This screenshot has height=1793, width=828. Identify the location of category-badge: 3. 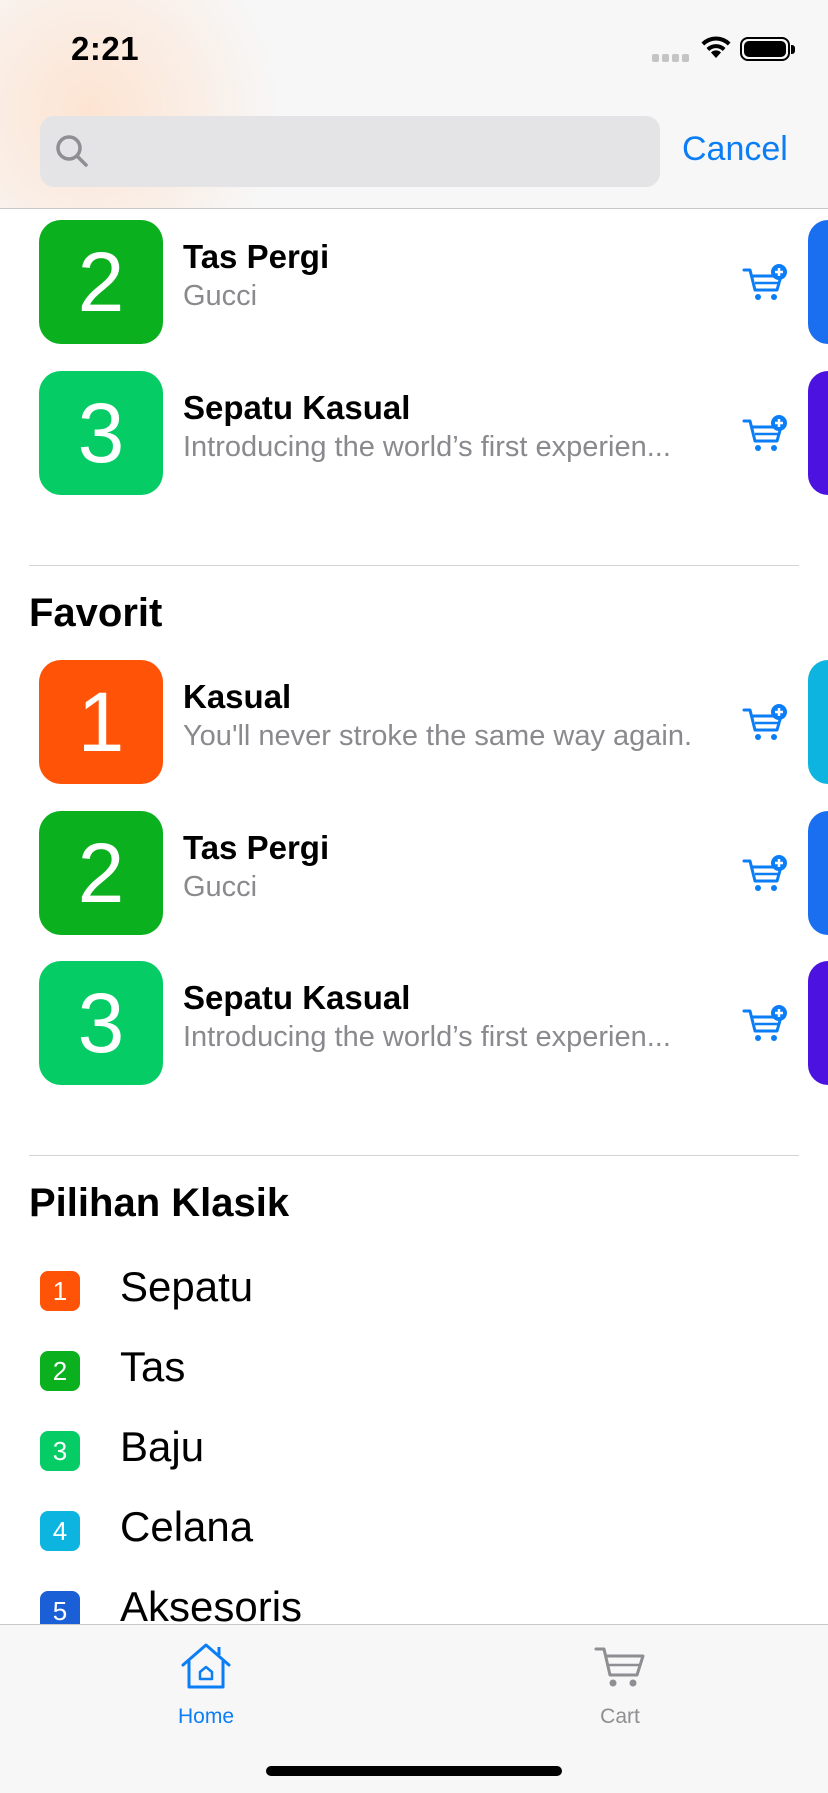
(60, 1451).